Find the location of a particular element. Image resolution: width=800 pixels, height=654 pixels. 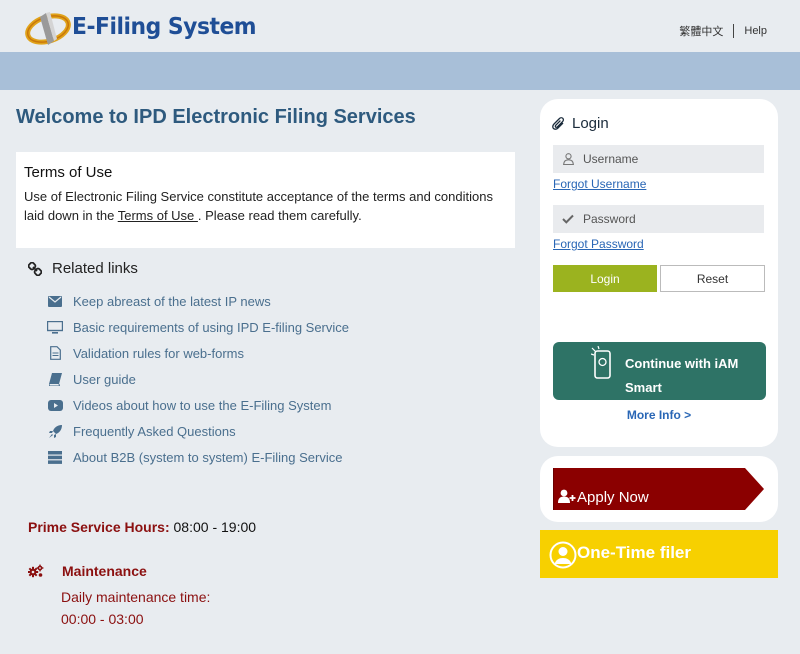

prime-service-hours: Prime Service Hours: 08:00 - 19:00 is located at coordinates (142, 527).